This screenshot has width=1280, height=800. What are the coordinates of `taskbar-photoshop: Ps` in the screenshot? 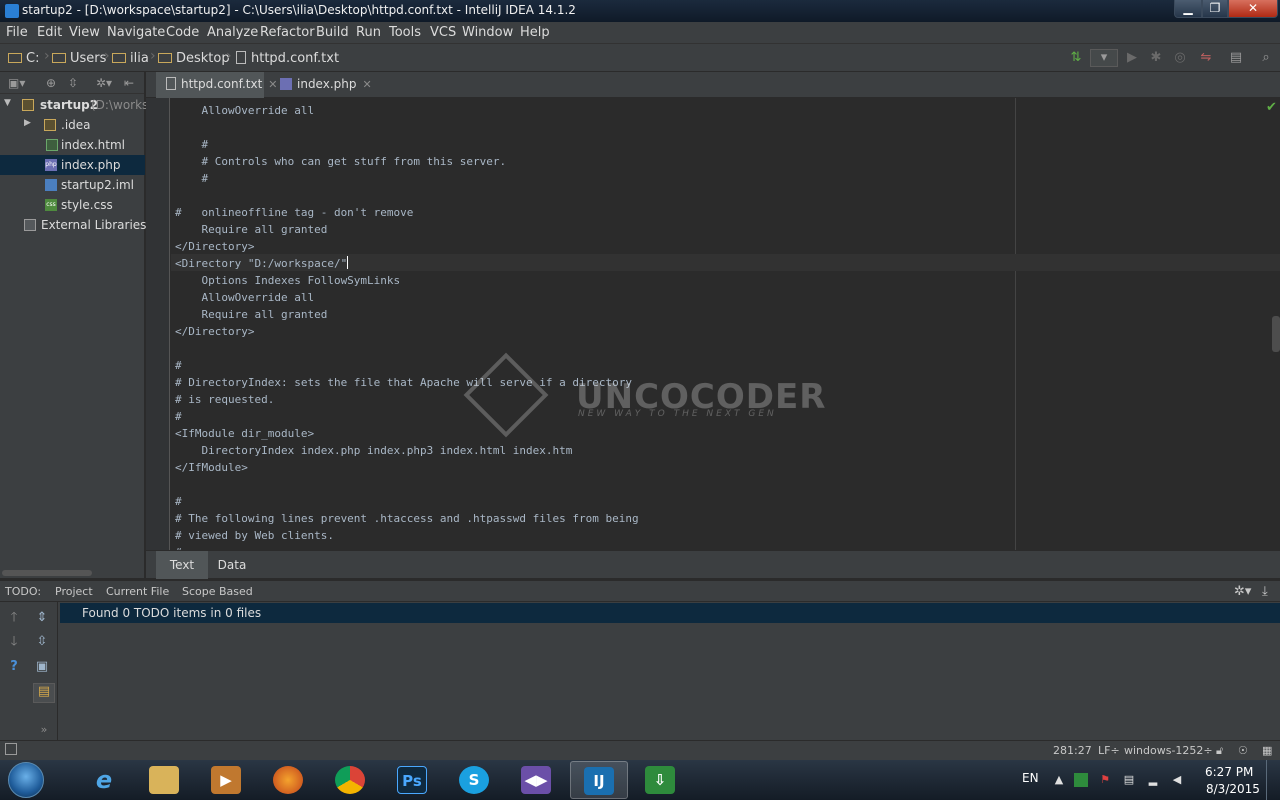 It's located at (413, 780).